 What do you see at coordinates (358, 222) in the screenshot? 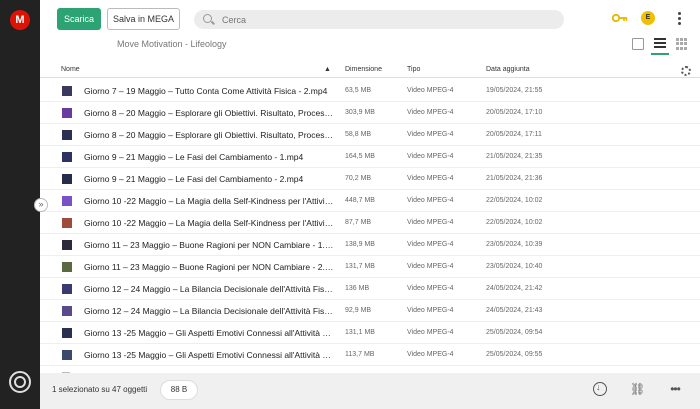
I see `file-size: 87,7 MB` at bounding box center [358, 222].